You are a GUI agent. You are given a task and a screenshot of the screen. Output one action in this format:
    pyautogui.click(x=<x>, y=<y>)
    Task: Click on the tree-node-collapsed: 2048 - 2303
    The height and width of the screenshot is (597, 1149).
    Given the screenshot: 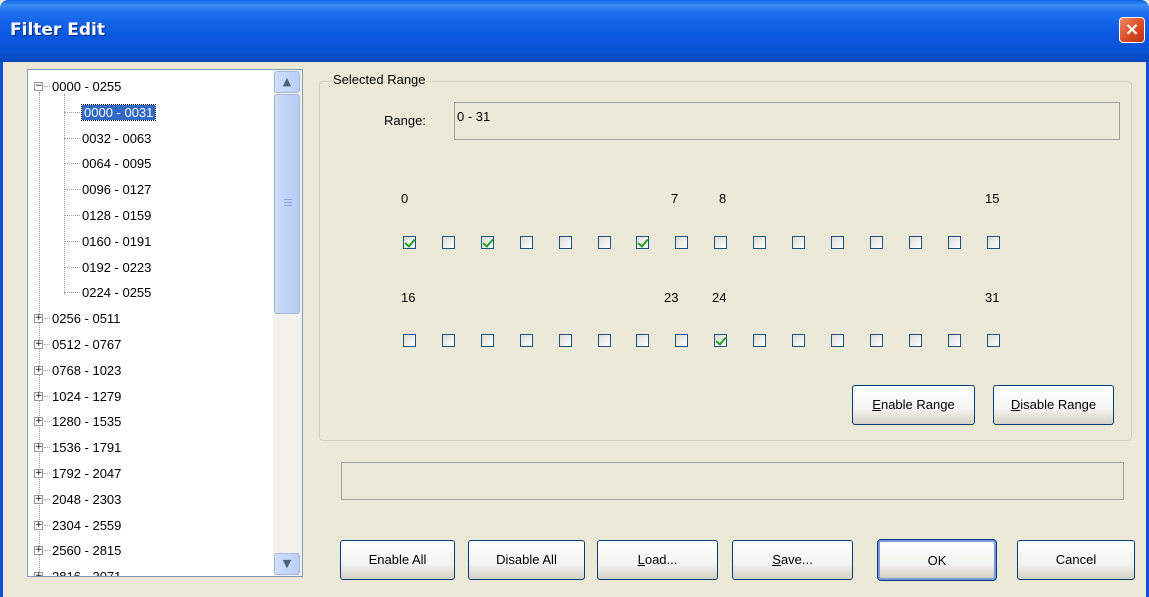 What is the action you would take?
    pyautogui.click(x=86, y=499)
    